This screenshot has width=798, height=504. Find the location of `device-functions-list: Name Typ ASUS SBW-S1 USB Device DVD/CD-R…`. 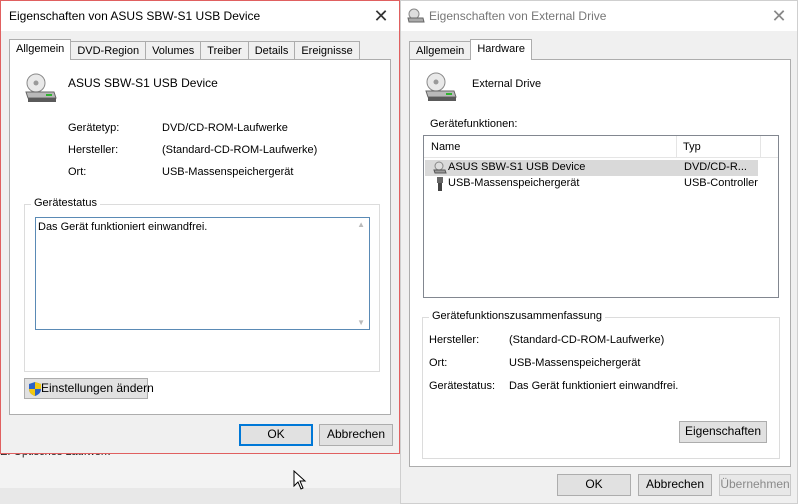

device-functions-list: Name Typ ASUS SBW-S1 USB Device DVD/CD-R… is located at coordinates (601, 216).